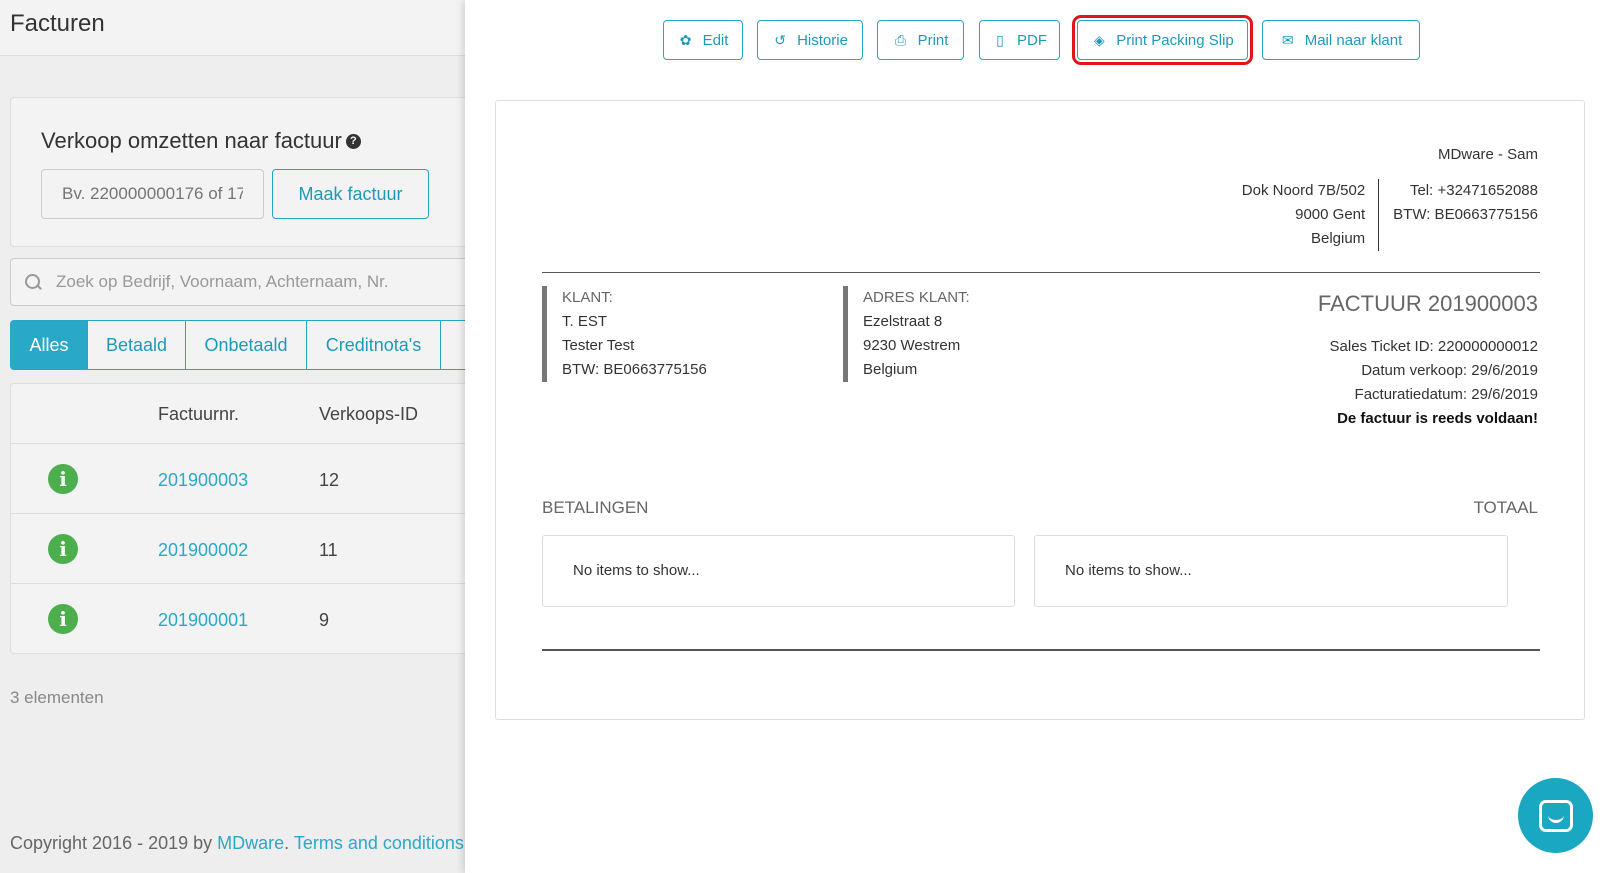 This screenshot has width=1614, height=873. I want to click on make-invoice-button: Maak factuur, so click(350, 194).